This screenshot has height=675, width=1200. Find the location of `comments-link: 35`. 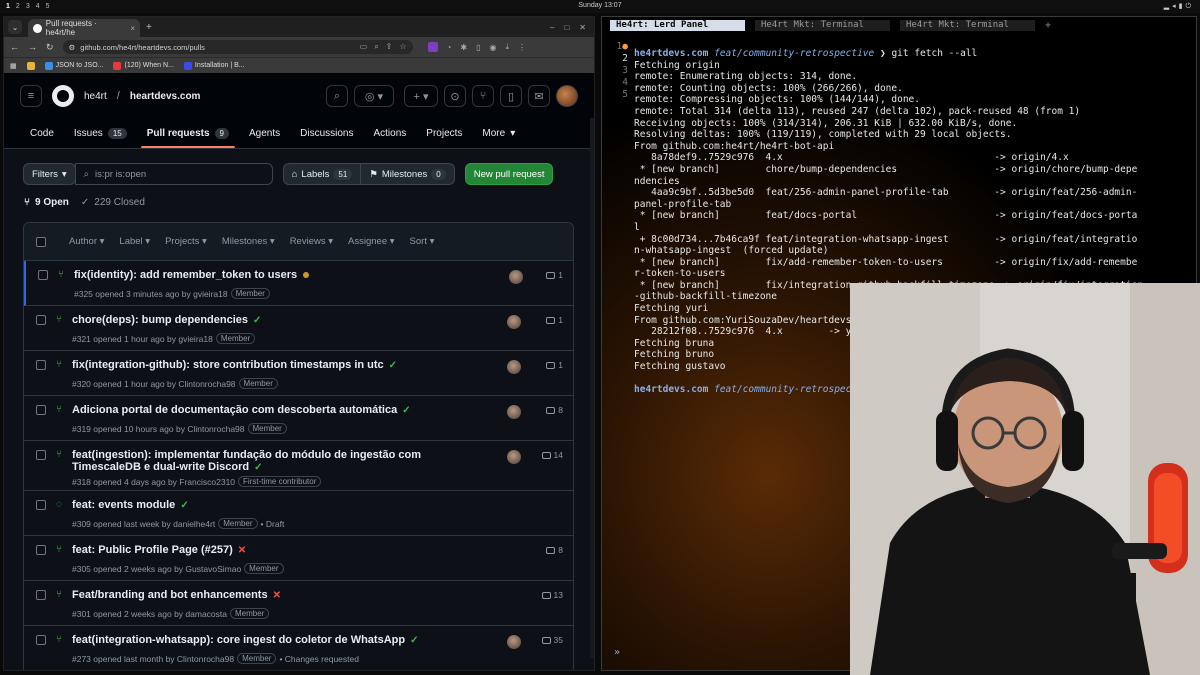

comments-link: 35 is located at coordinates (552, 640).